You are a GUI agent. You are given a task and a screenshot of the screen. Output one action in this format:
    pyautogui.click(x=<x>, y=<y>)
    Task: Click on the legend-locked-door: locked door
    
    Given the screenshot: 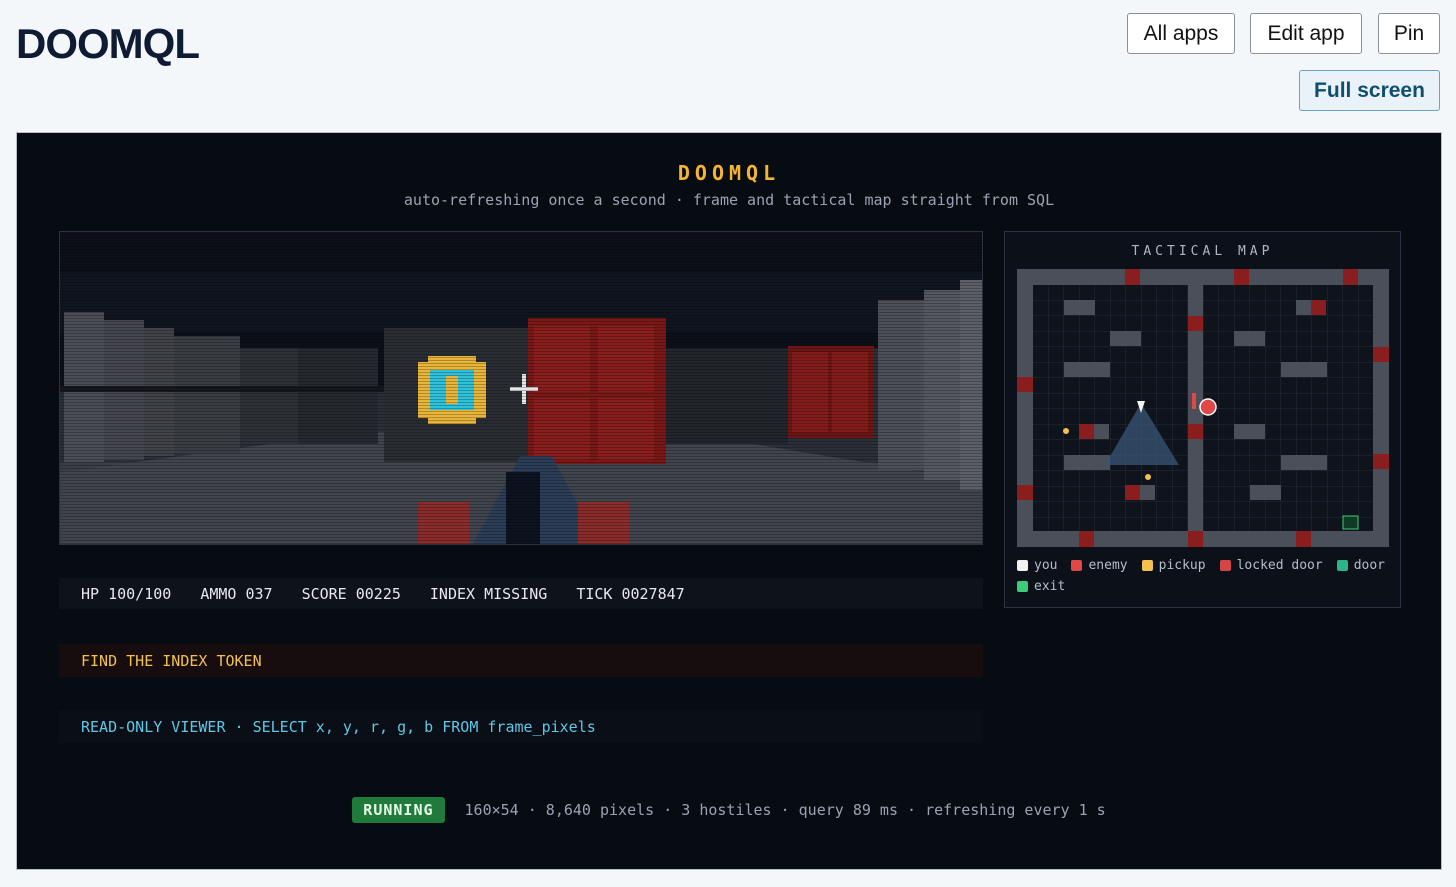 What is the action you would take?
    pyautogui.click(x=1271, y=565)
    